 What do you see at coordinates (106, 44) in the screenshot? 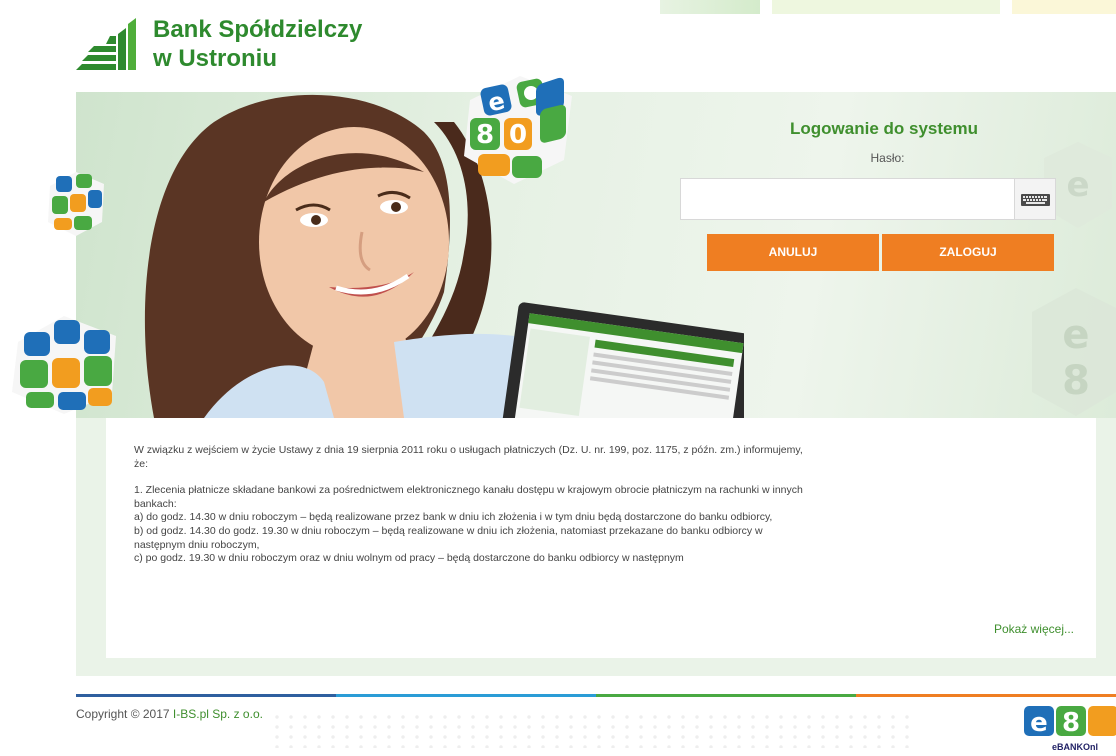
I see `bank-logo-icon` at bounding box center [106, 44].